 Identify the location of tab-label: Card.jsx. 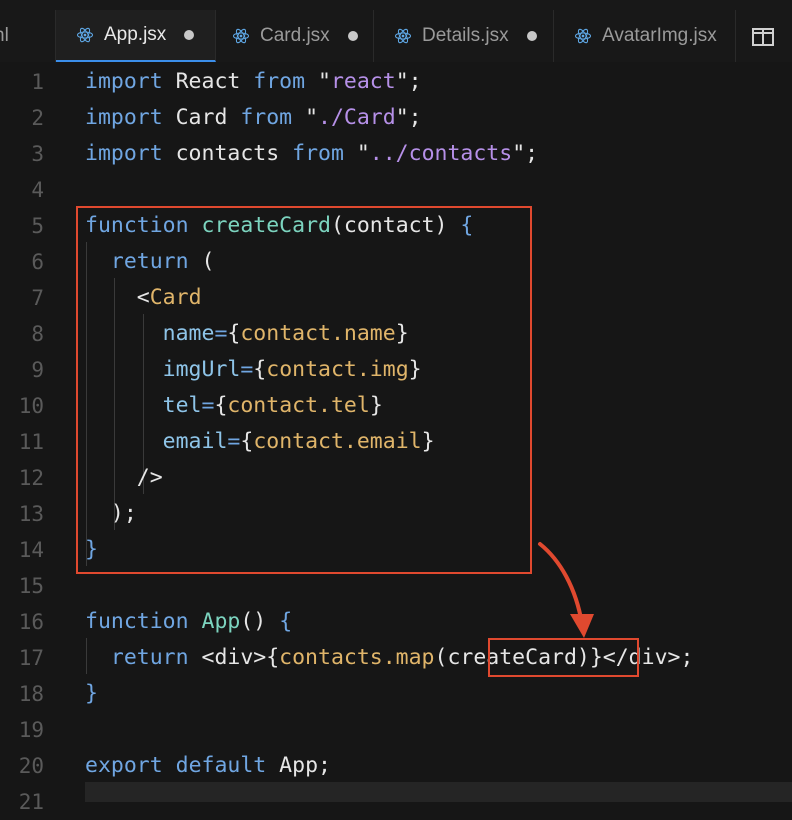
(295, 35).